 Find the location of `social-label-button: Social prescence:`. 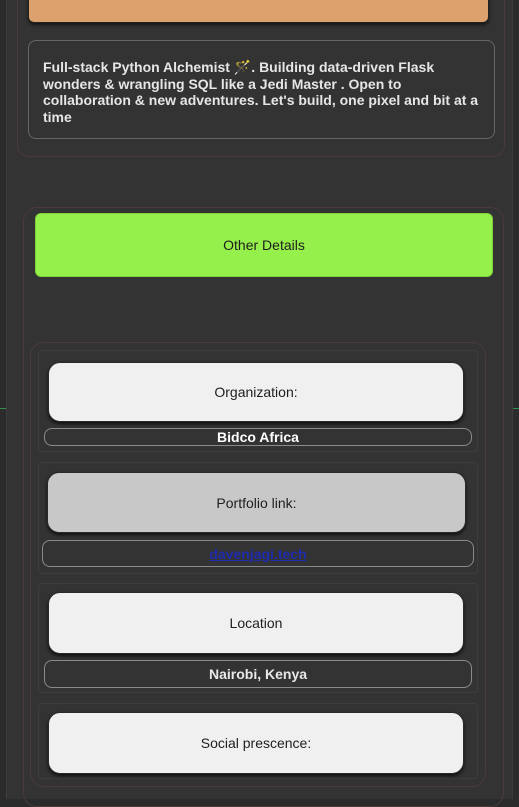

social-label-button: Social prescence: is located at coordinates (256, 743).